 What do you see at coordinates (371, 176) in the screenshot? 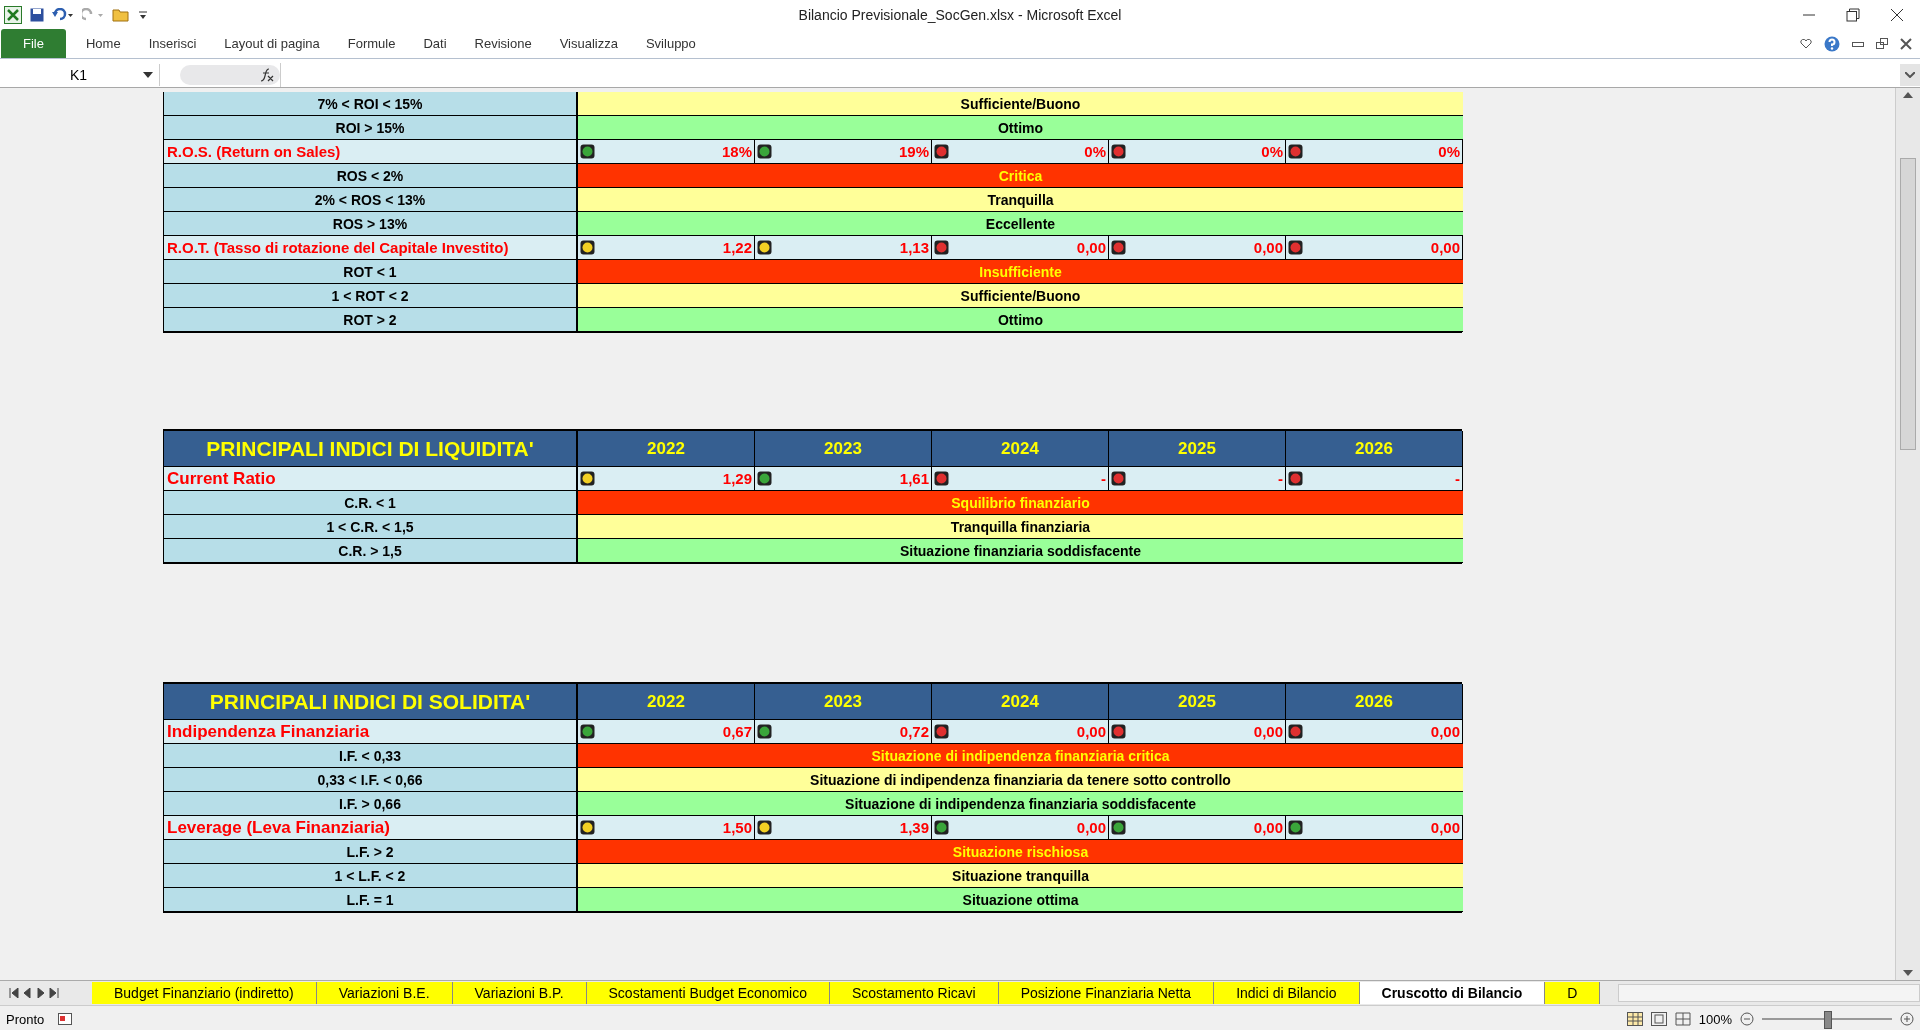
I see `criterion-cell: ROS < 2%` at bounding box center [371, 176].